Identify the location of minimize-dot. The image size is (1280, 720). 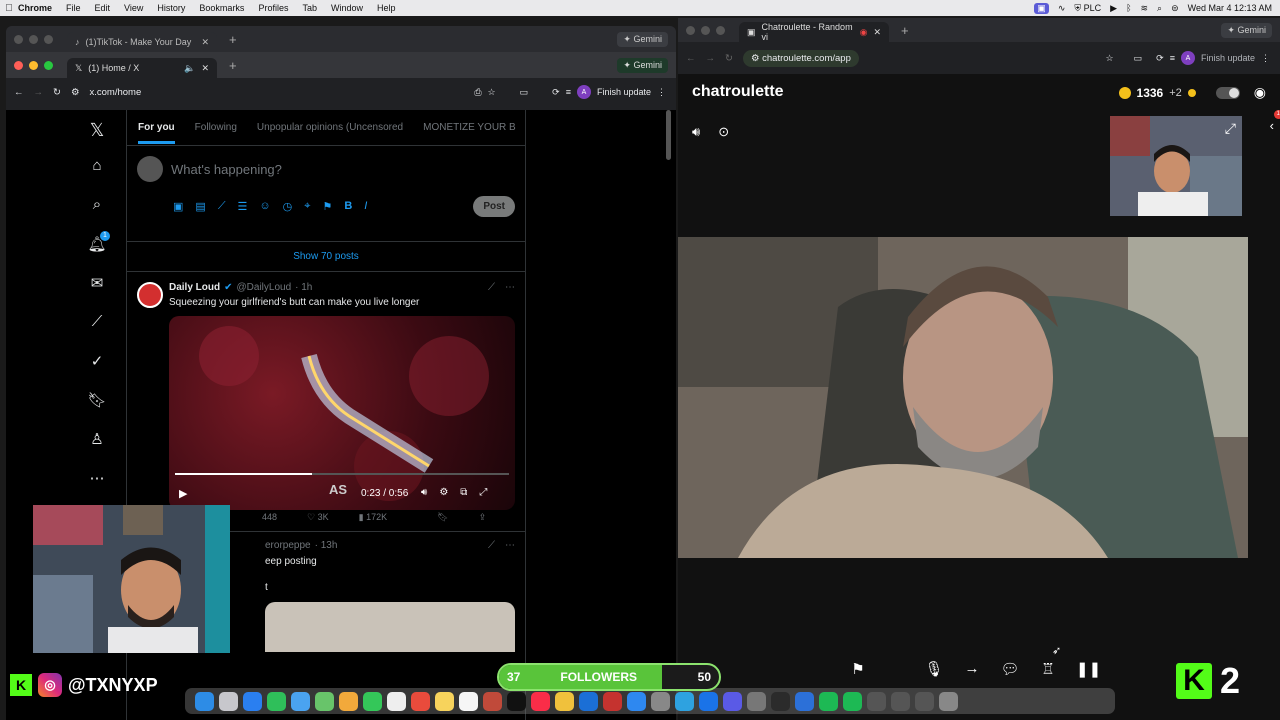
(33, 39).